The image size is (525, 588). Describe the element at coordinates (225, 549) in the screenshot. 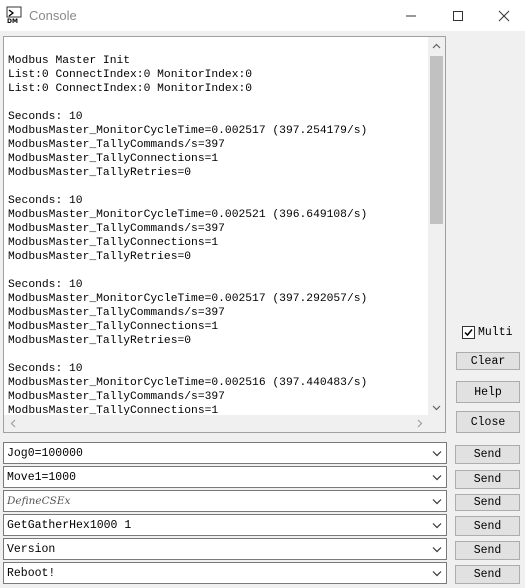

I see `command-combo-5: Version` at that location.